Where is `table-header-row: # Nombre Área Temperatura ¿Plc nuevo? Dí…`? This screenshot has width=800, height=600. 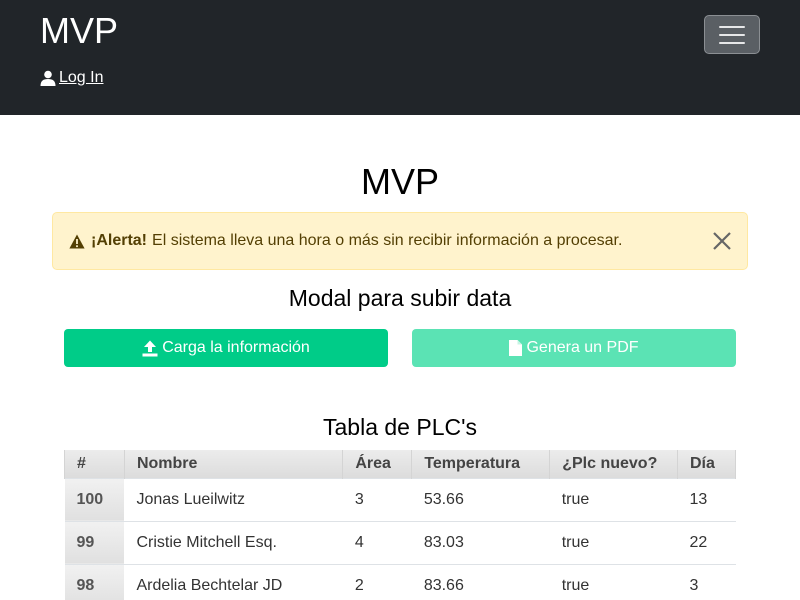 table-header-row: # Nombre Área Temperatura ¿Plc nuevo? Dí… is located at coordinates (400, 464).